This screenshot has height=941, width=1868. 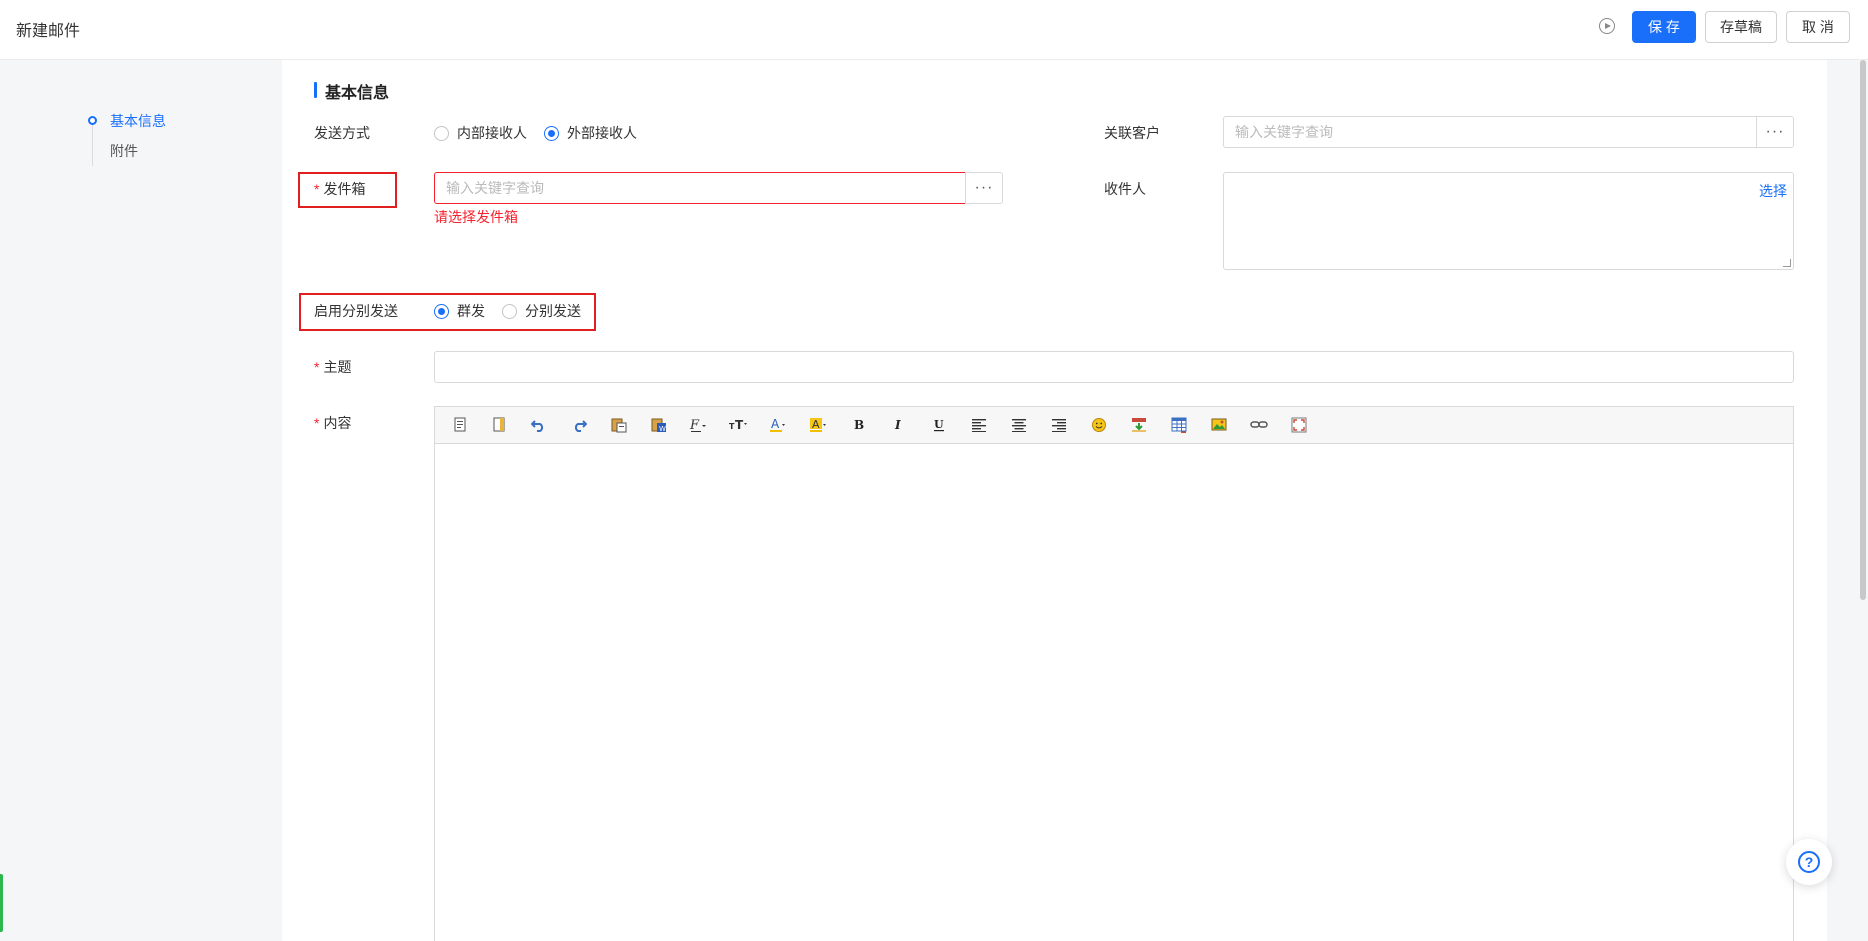 What do you see at coordinates (441, 133) in the screenshot?
I see `radio-circle-icon` at bounding box center [441, 133].